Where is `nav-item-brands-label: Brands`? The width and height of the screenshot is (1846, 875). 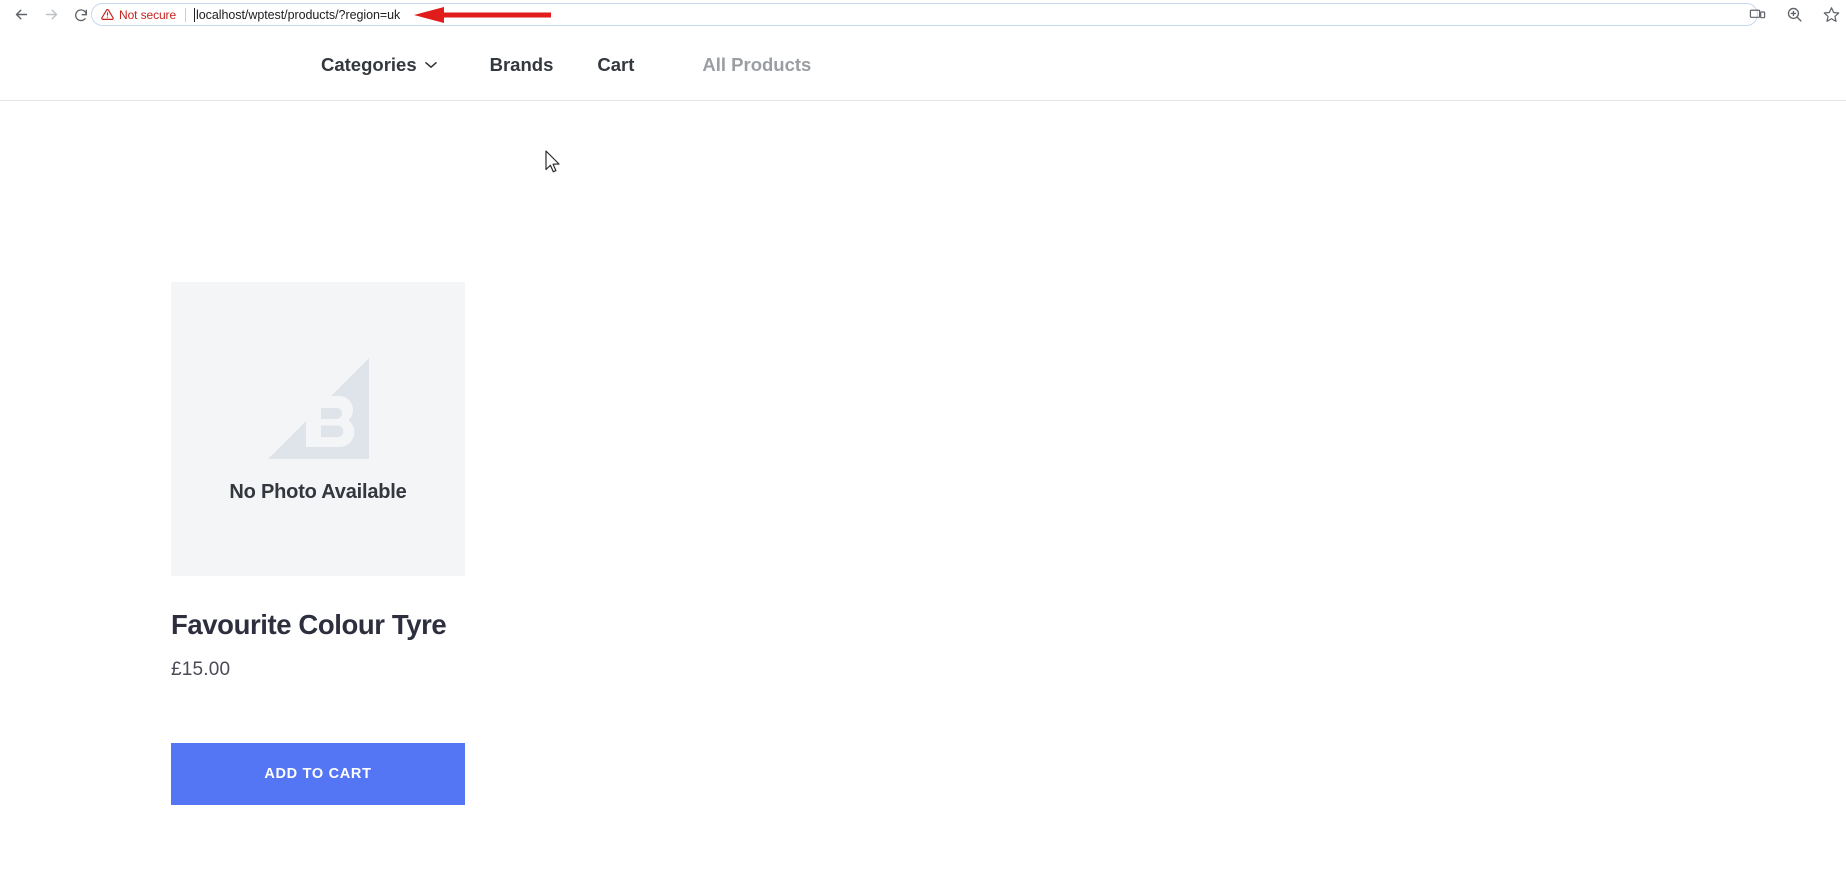
nav-item-brands-label: Brands is located at coordinates (521, 64).